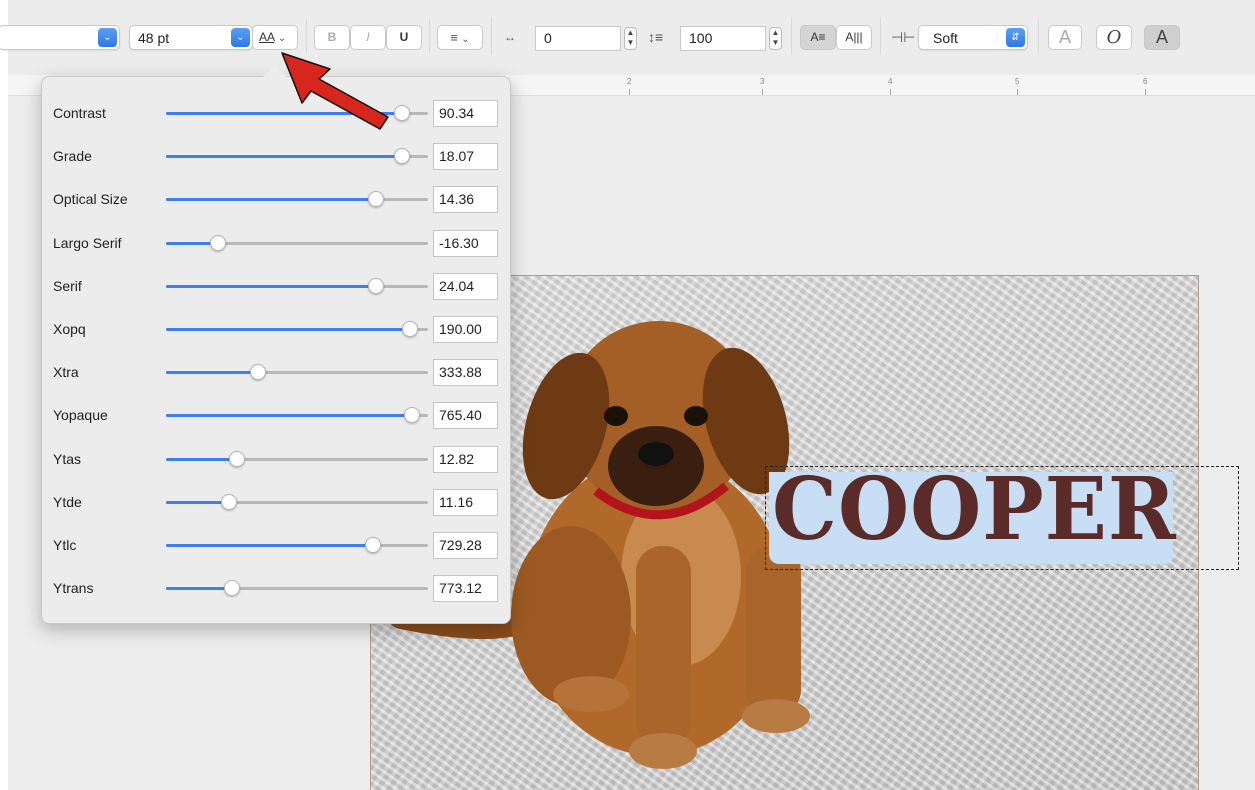 The image size is (1255, 790). What do you see at coordinates (775, 38) in the screenshot?
I see `line-spacing-stepper: ▲ ▼` at bounding box center [775, 38].